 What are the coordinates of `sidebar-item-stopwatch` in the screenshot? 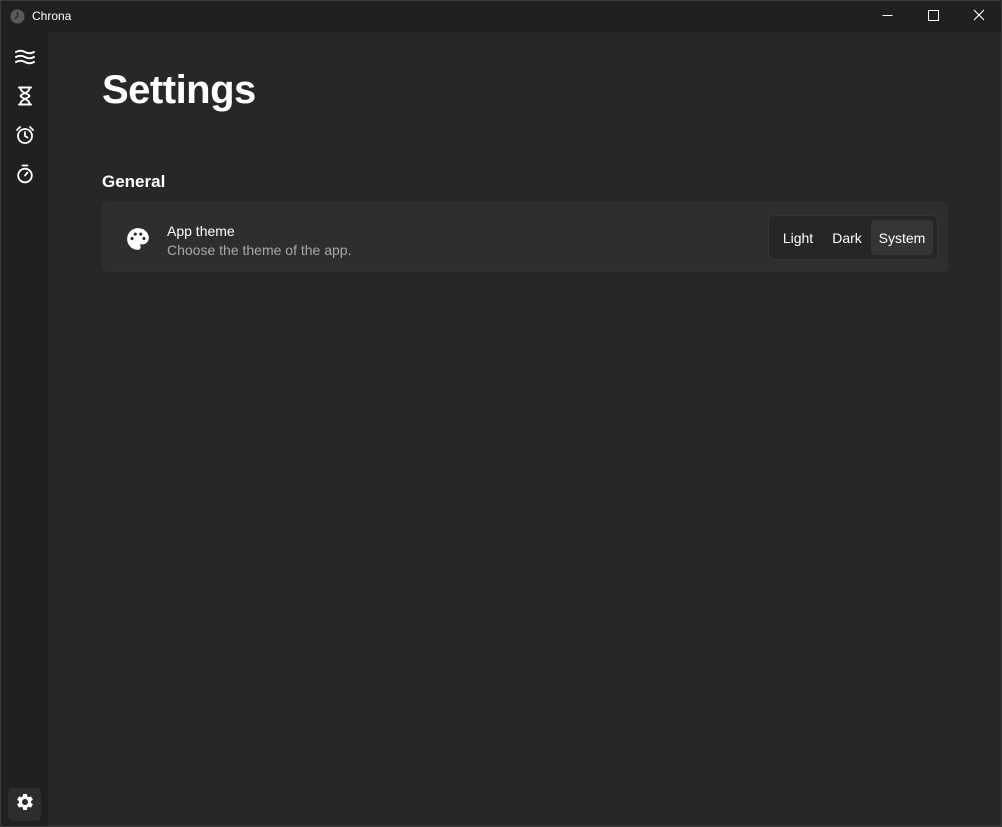 It's located at (24, 176).